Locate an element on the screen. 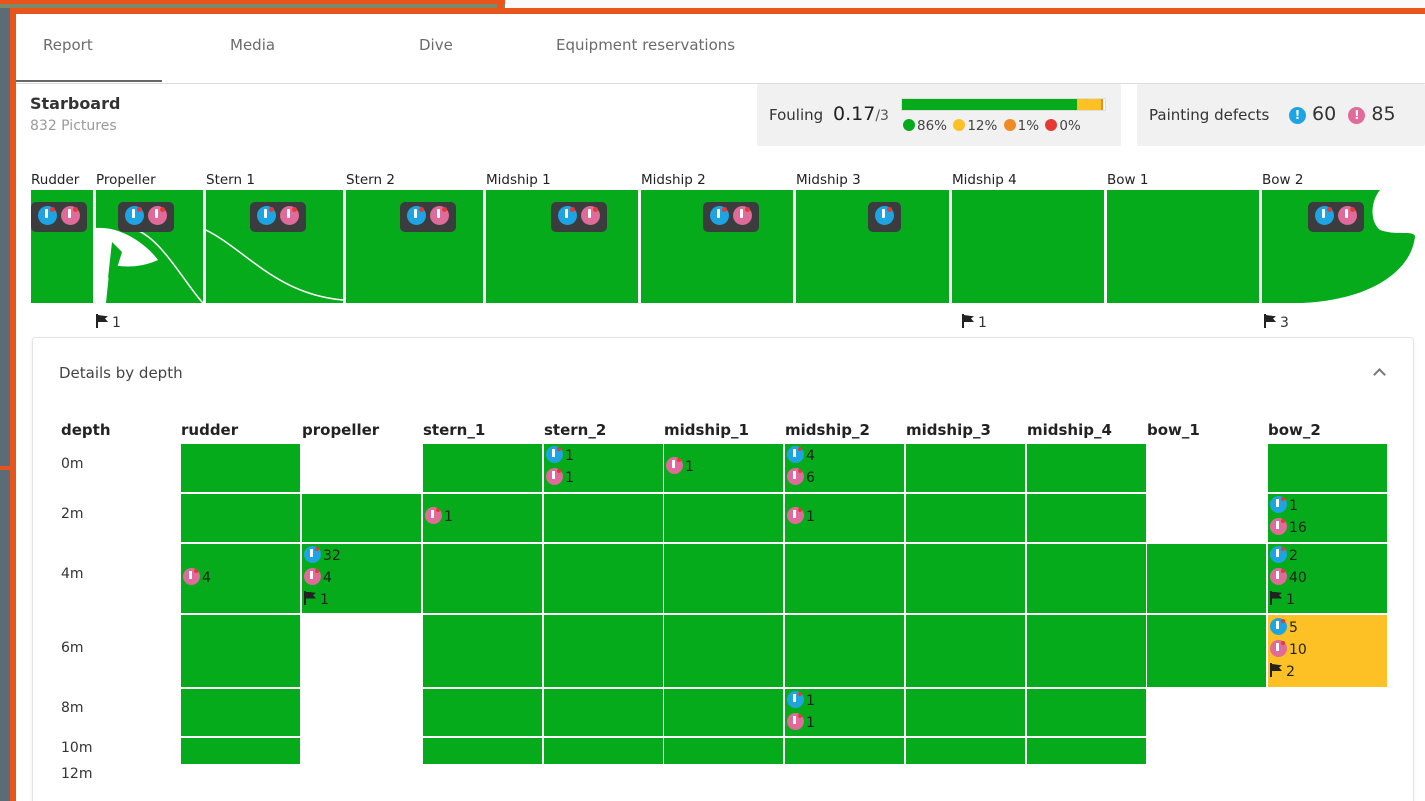  cell-defect-counts: 46 is located at coordinates (801, 467).